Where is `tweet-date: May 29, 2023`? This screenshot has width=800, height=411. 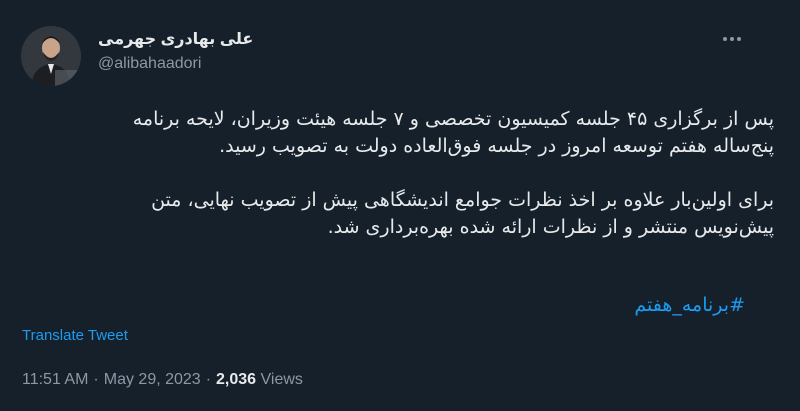
tweet-date: May 29, 2023 is located at coordinates (152, 379).